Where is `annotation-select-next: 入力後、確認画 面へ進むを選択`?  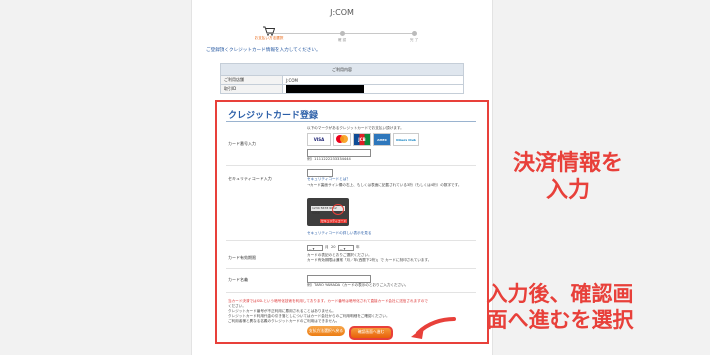
annotation-select-next: 入力後、確認画 面へ進むを選択 is located at coordinates (560, 307).